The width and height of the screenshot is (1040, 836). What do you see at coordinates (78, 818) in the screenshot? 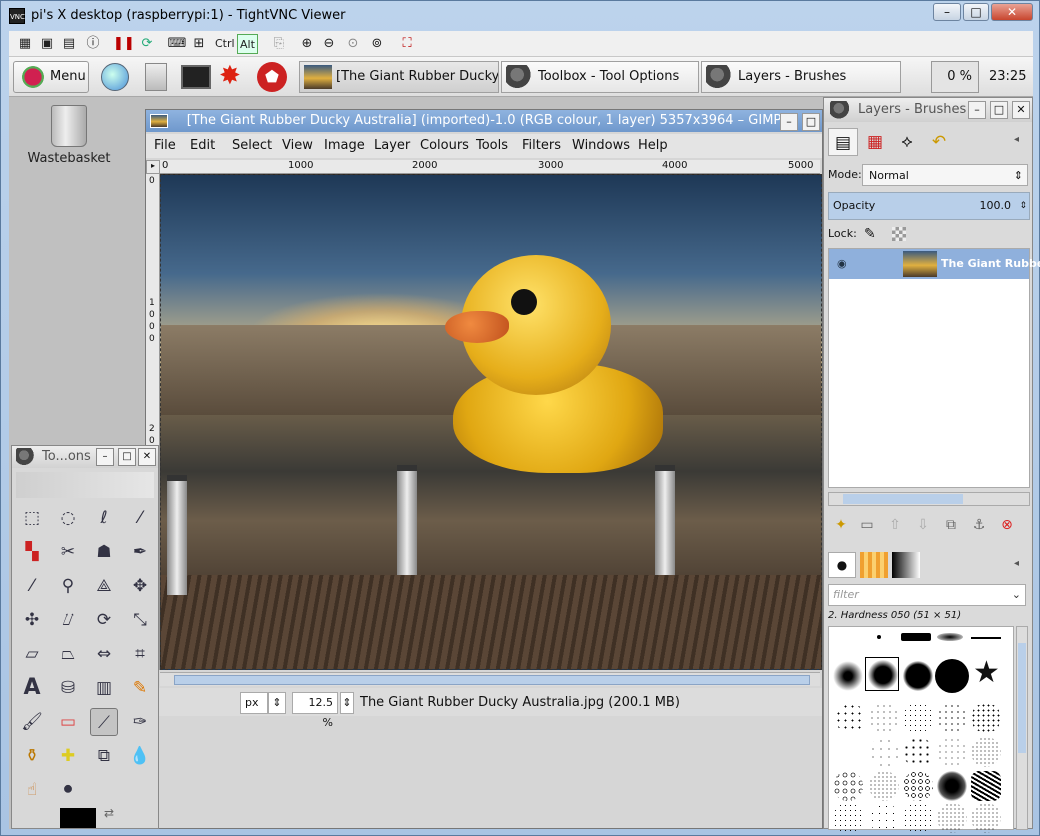
I see `foreground-color-swatch` at bounding box center [78, 818].